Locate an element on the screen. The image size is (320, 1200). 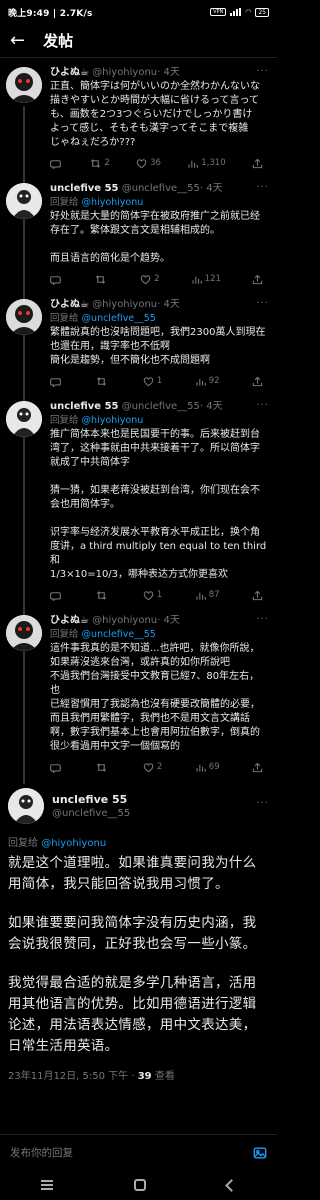
tweet-line: 会也用简体字。 is located at coordinates (85, 504).